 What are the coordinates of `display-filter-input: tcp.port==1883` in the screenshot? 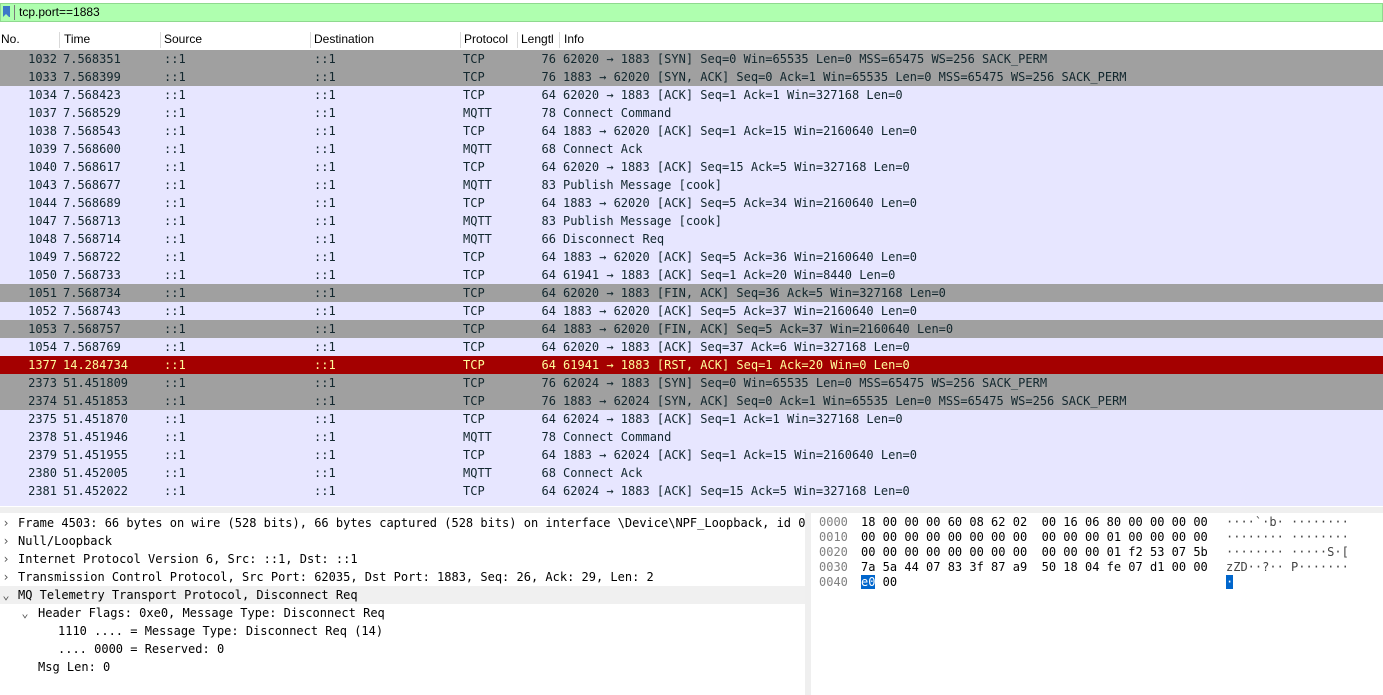 It's located at (691, 12).